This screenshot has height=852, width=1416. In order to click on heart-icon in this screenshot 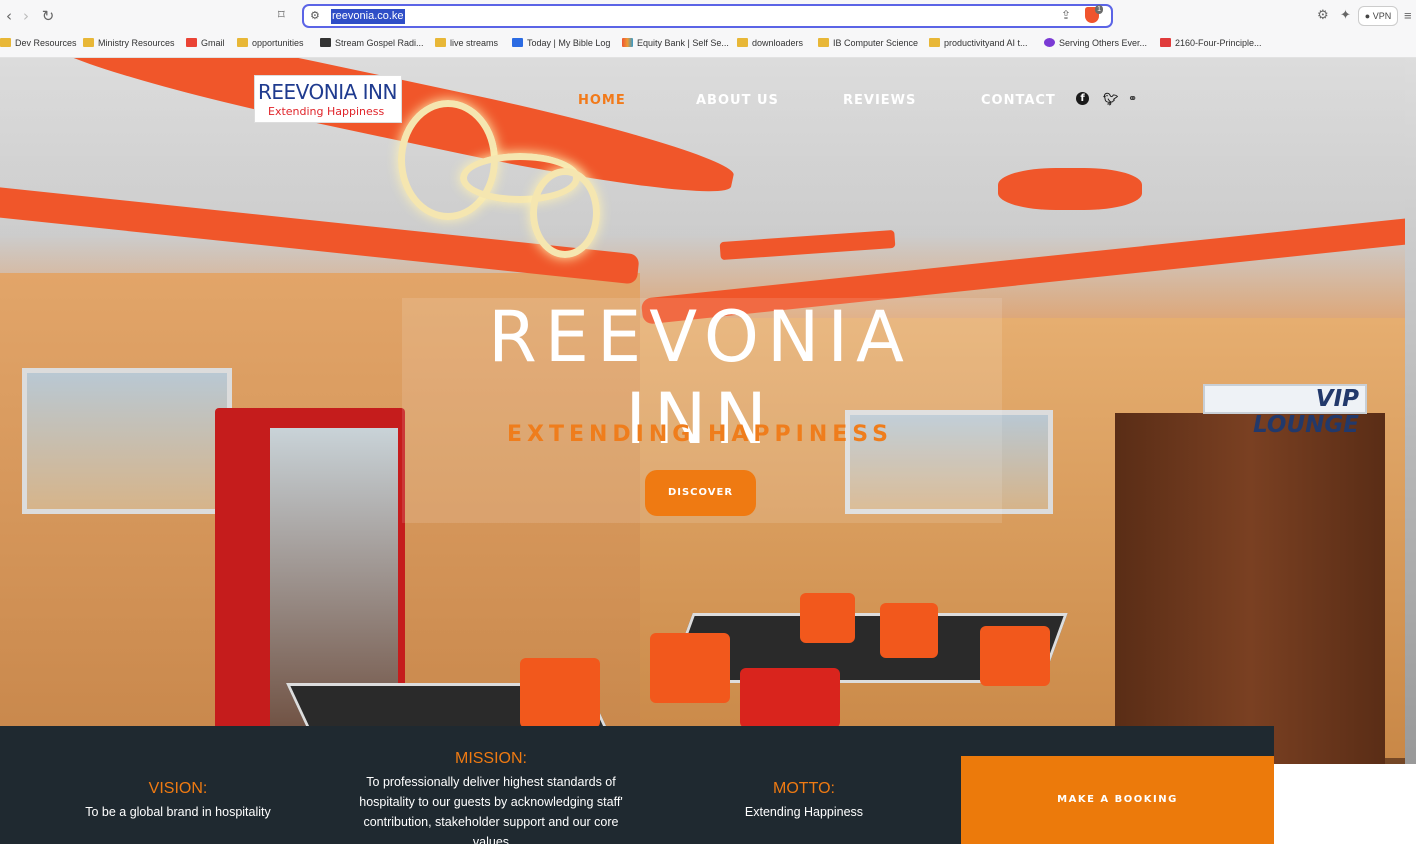, I will do `click(1165, 42)`.